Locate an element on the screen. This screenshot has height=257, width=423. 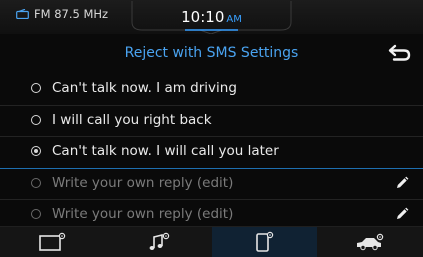
message-option-1: Can't talk now. I am driving is located at coordinates (211, 90).